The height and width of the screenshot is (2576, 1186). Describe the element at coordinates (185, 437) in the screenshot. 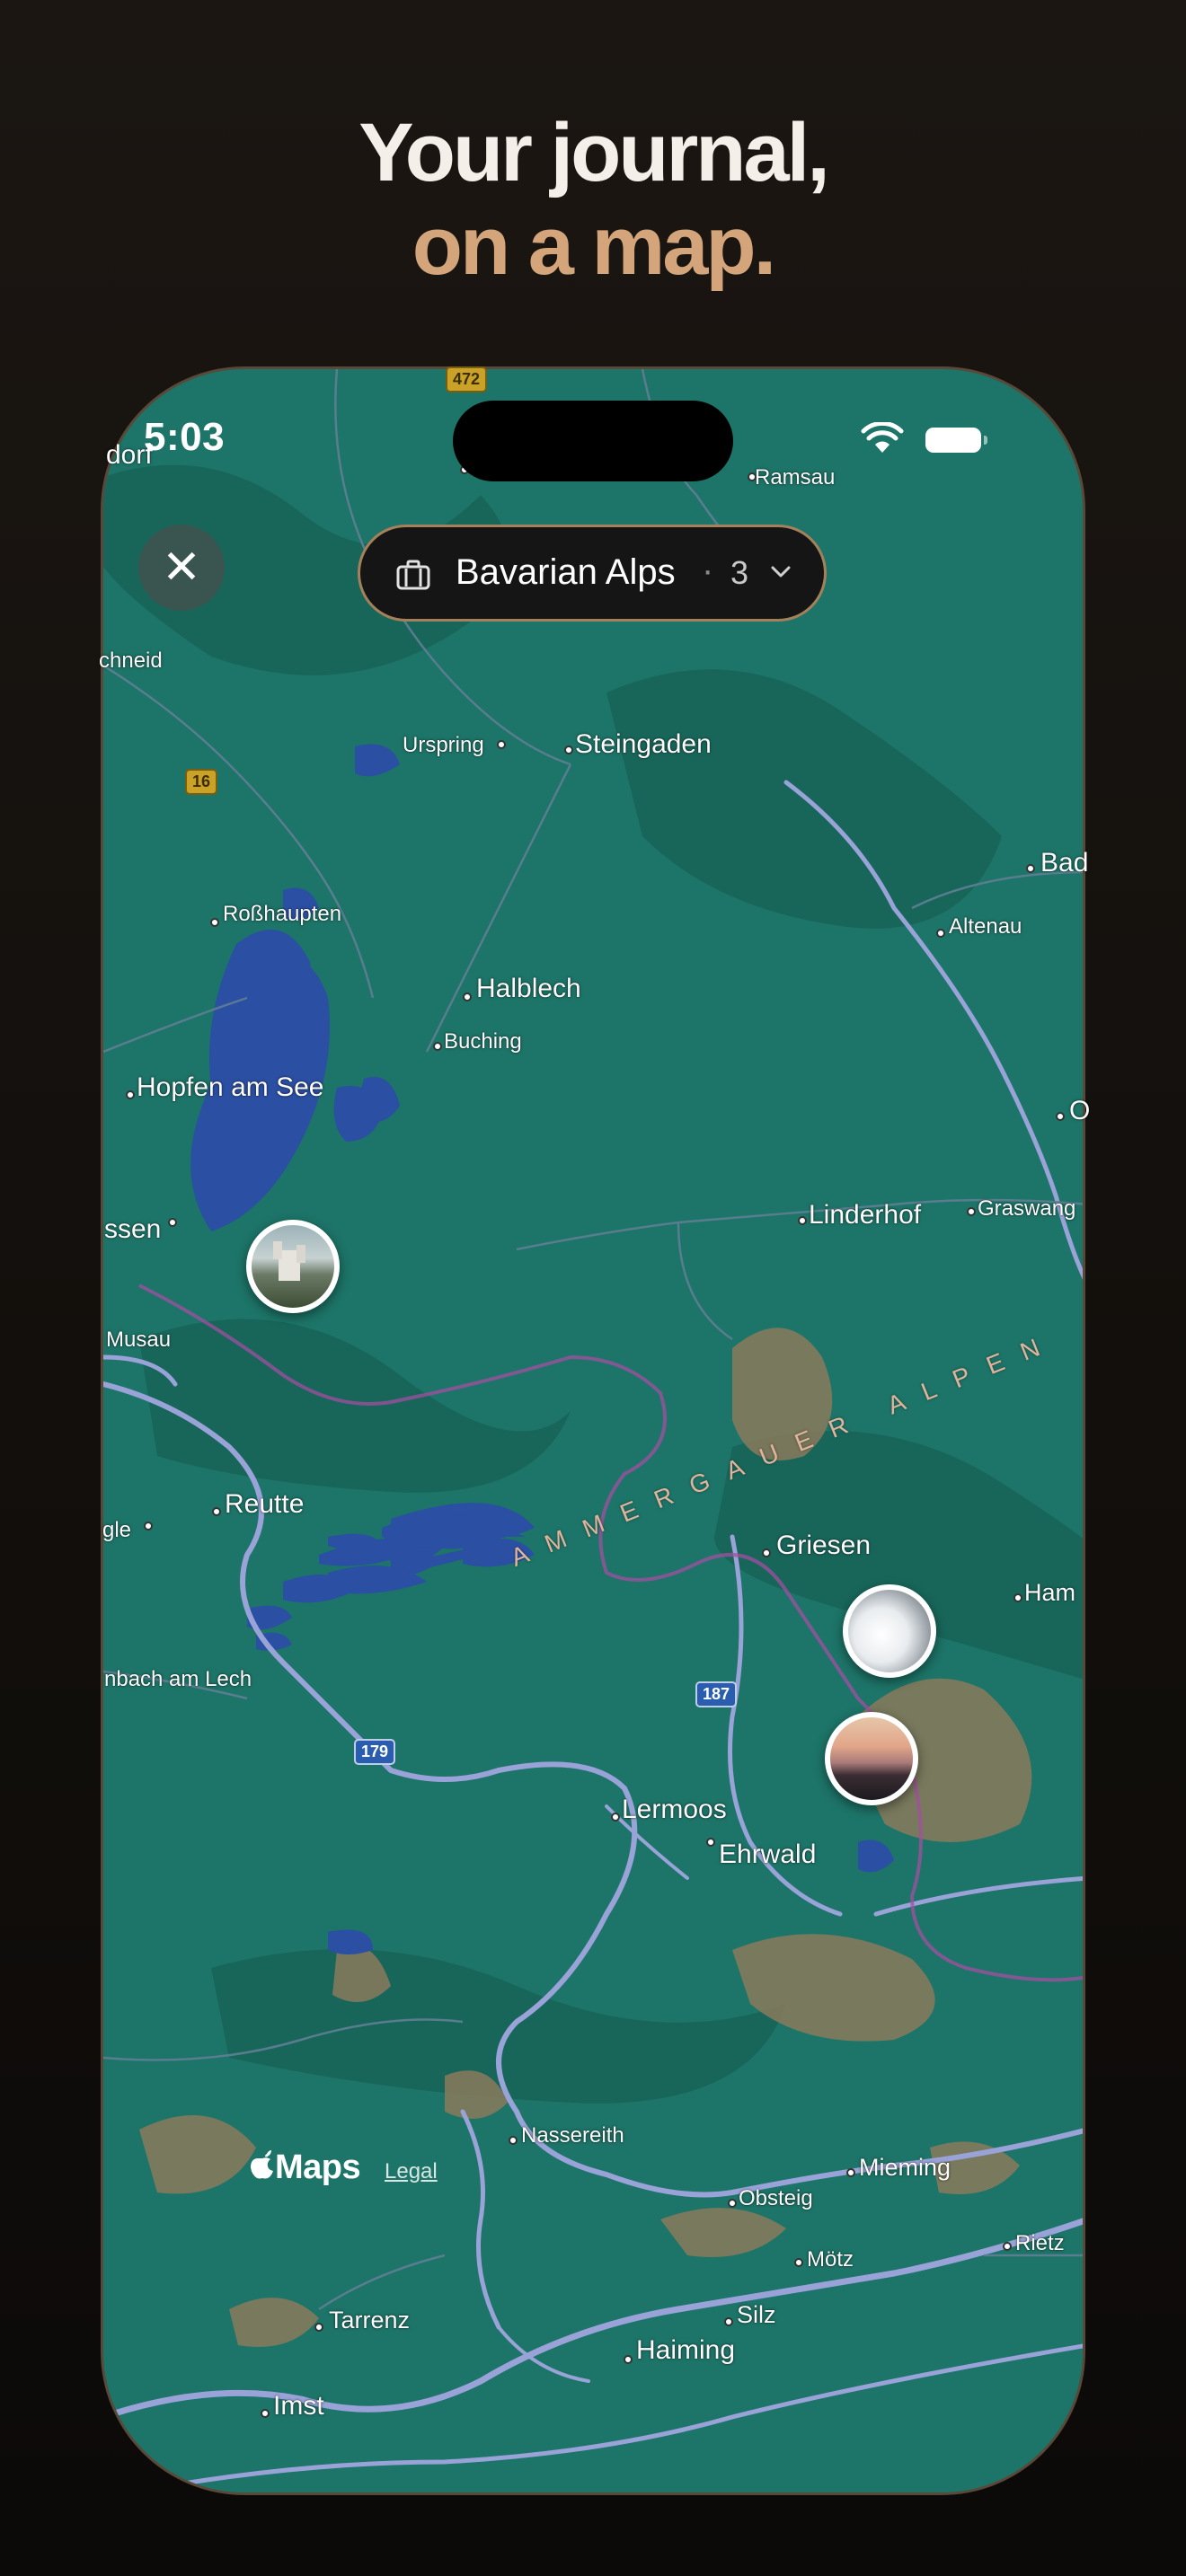

I see `status-time: 5:03` at that location.